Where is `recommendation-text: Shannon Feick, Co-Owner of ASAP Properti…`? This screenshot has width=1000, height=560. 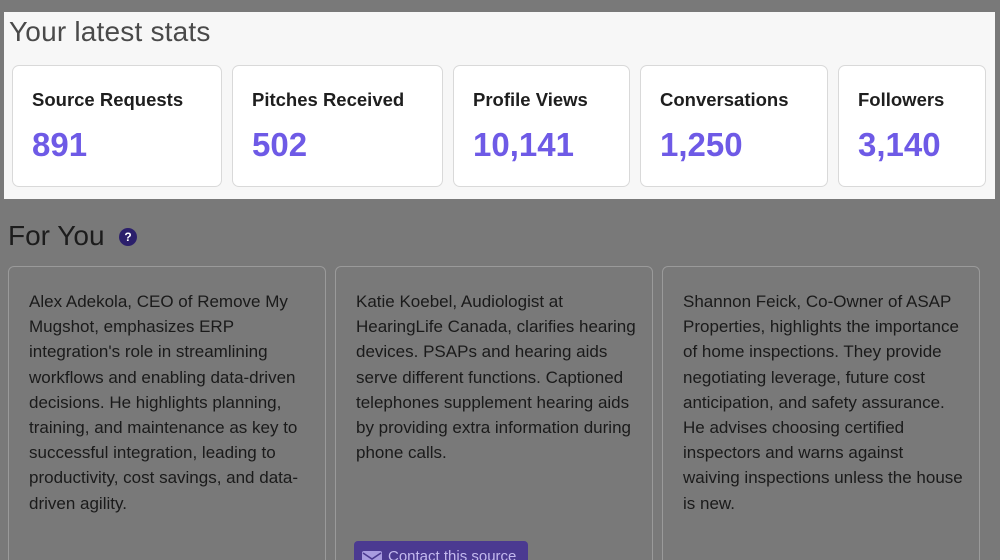 recommendation-text: Shannon Feick, Co-Owner of ASAP Properti… is located at coordinates (823, 402).